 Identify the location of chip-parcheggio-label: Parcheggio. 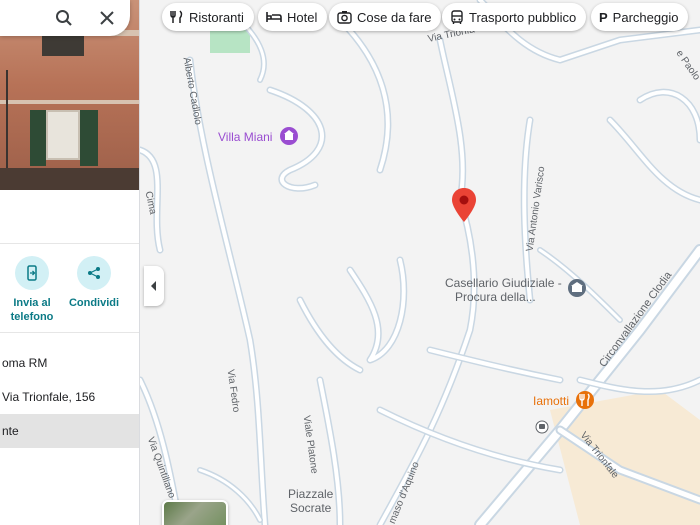
(645, 17).